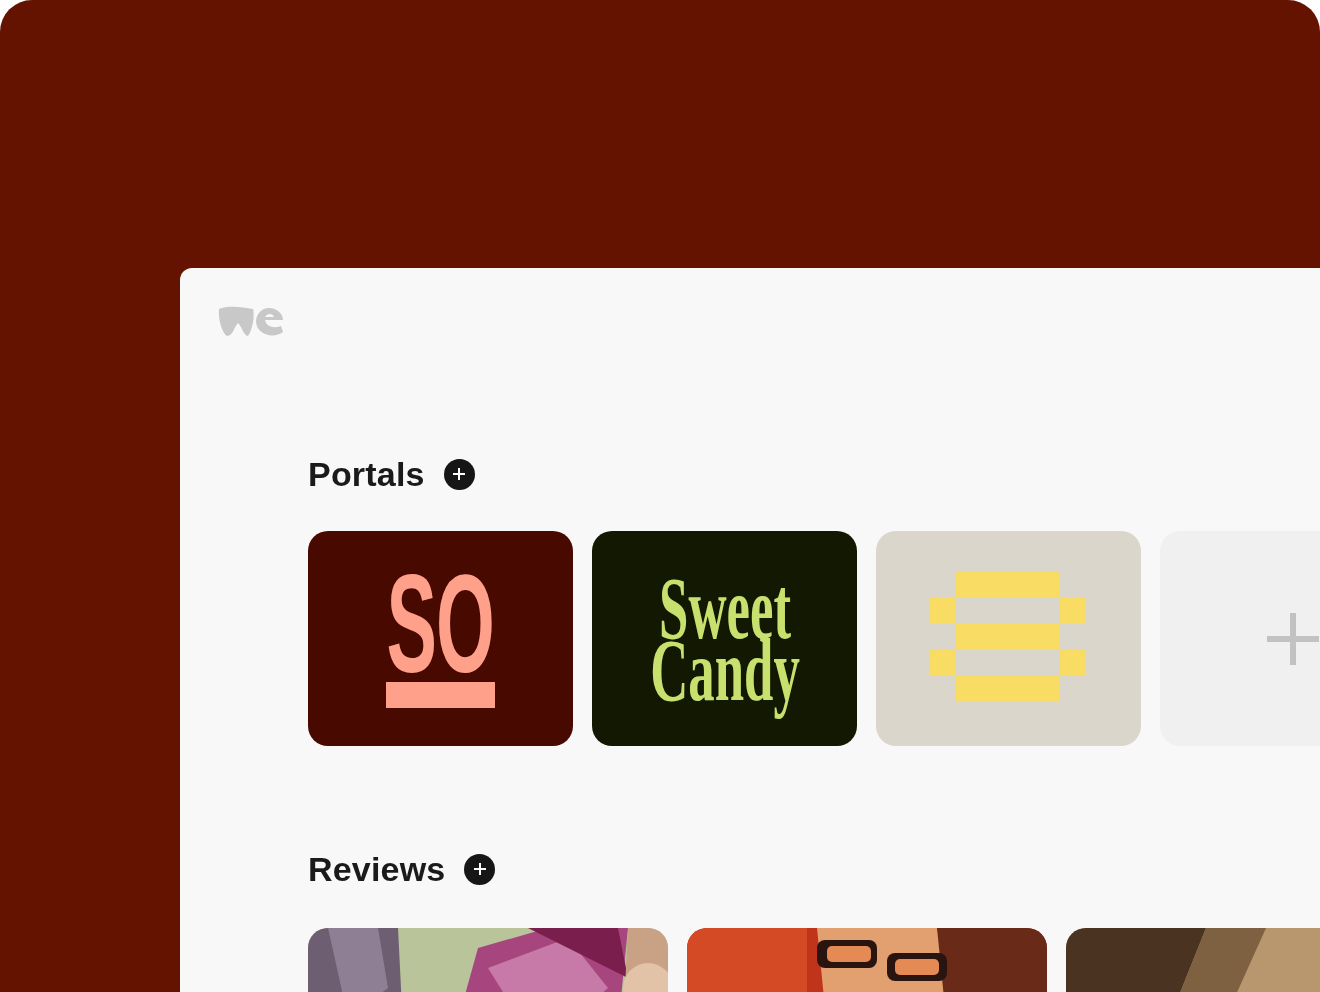 The width and height of the screenshot is (1320, 992). I want to click on section-title: Reviews, so click(377, 869).